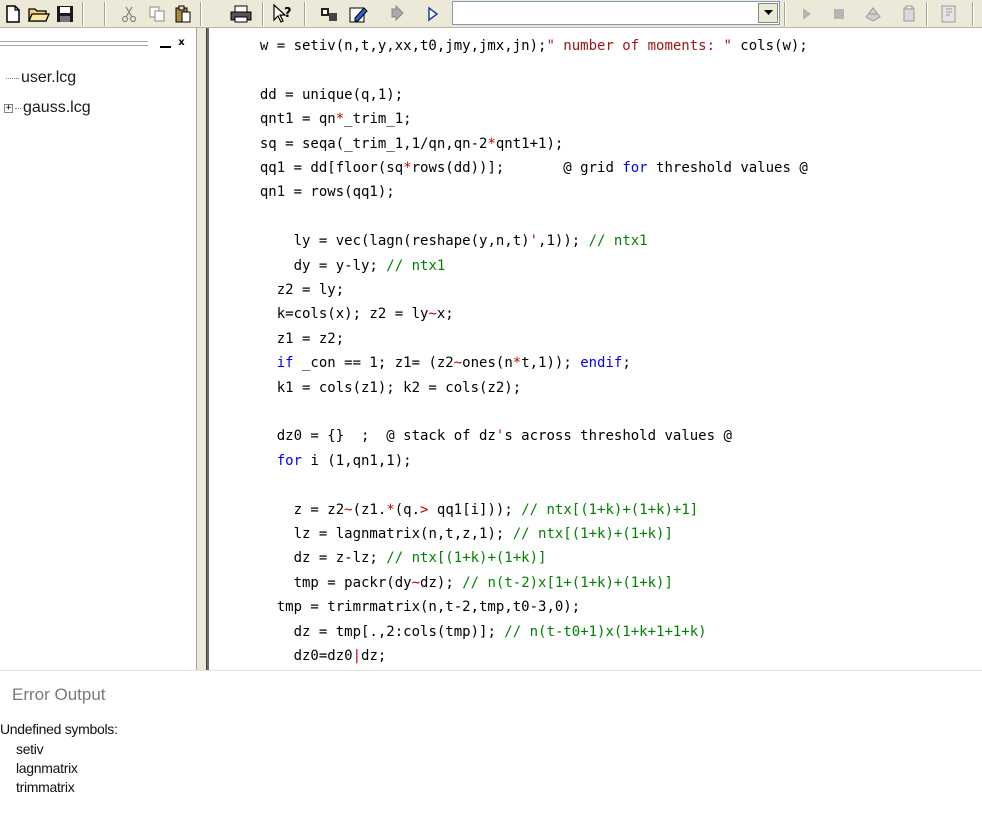 This screenshot has width=982, height=819. What do you see at coordinates (59, 694) in the screenshot?
I see `error-output-title: Error Output` at bounding box center [59, 694].